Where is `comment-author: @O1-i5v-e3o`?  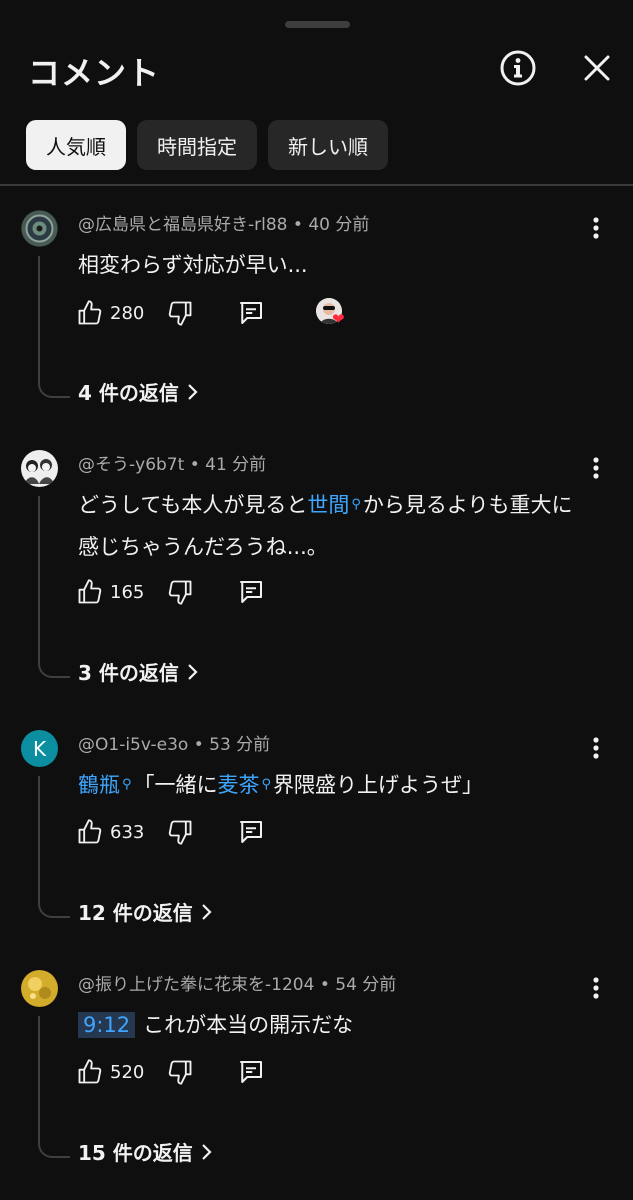 comment-author: @O1-i5v-e3o is located at coordinates (133, 745).